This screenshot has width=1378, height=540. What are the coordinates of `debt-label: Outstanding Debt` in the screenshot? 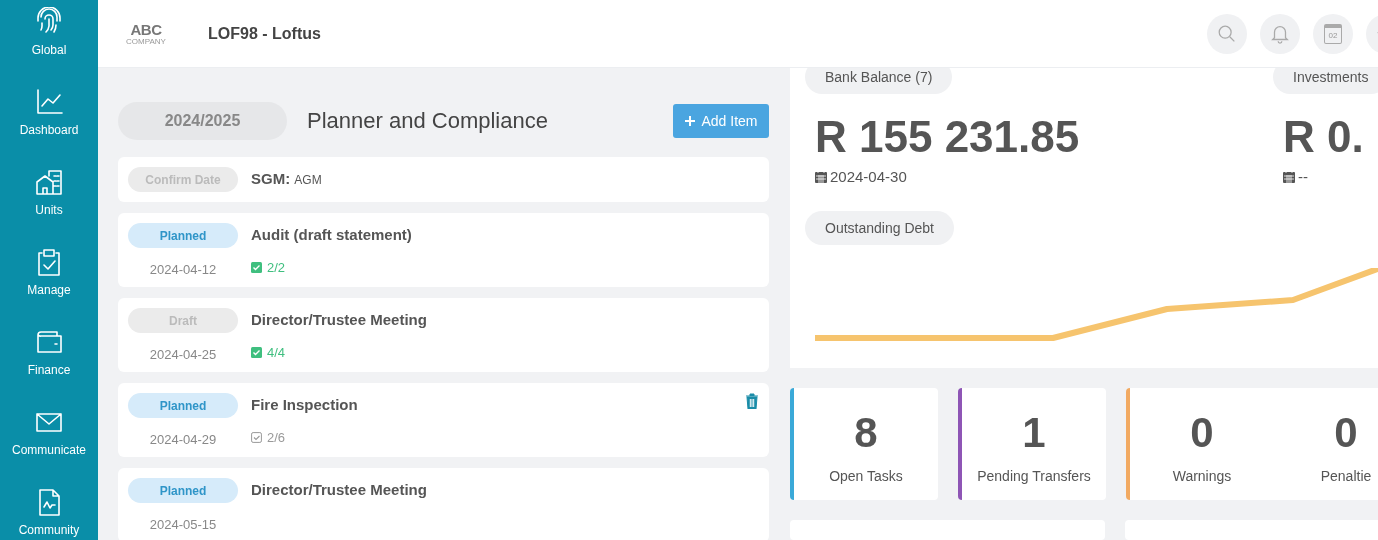 It's located at (879, 228).